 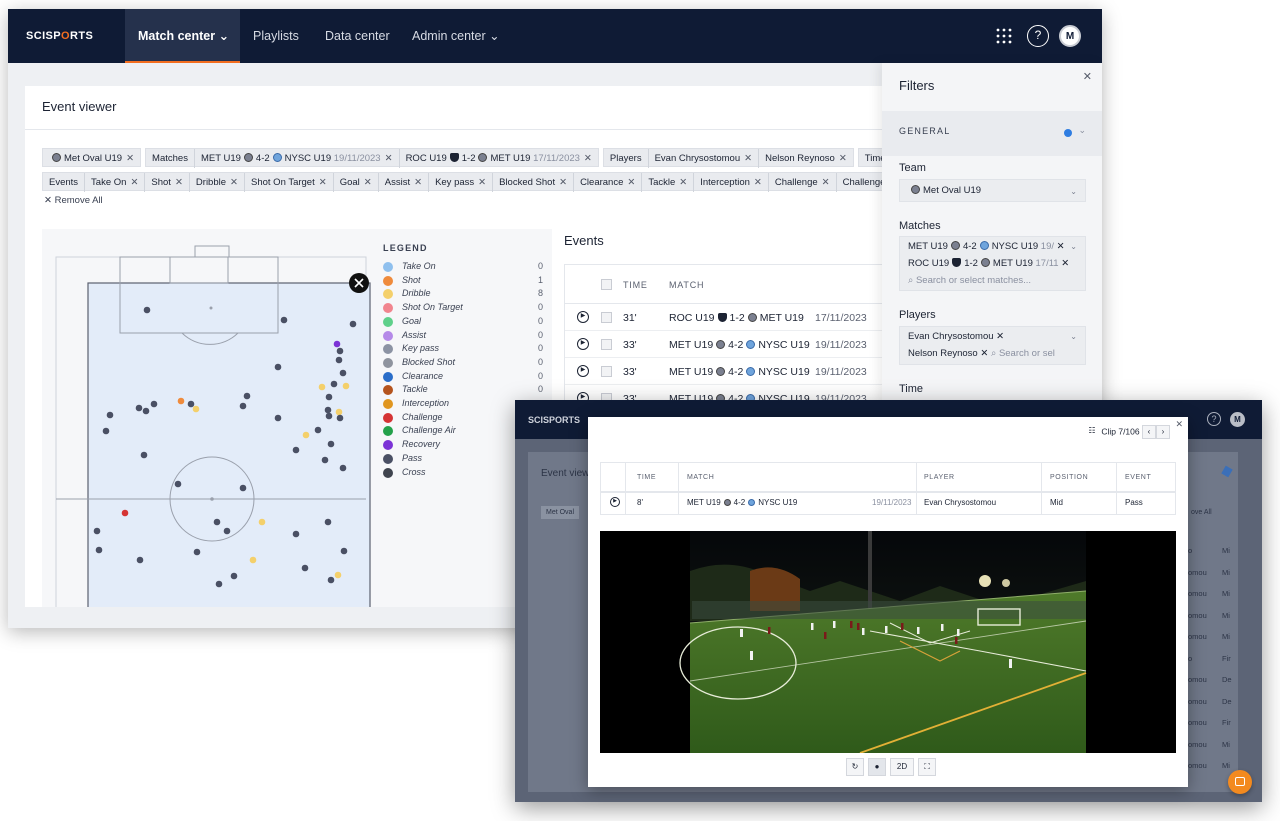 I want to click on col-time: TIME, so click(x=635, y=285).